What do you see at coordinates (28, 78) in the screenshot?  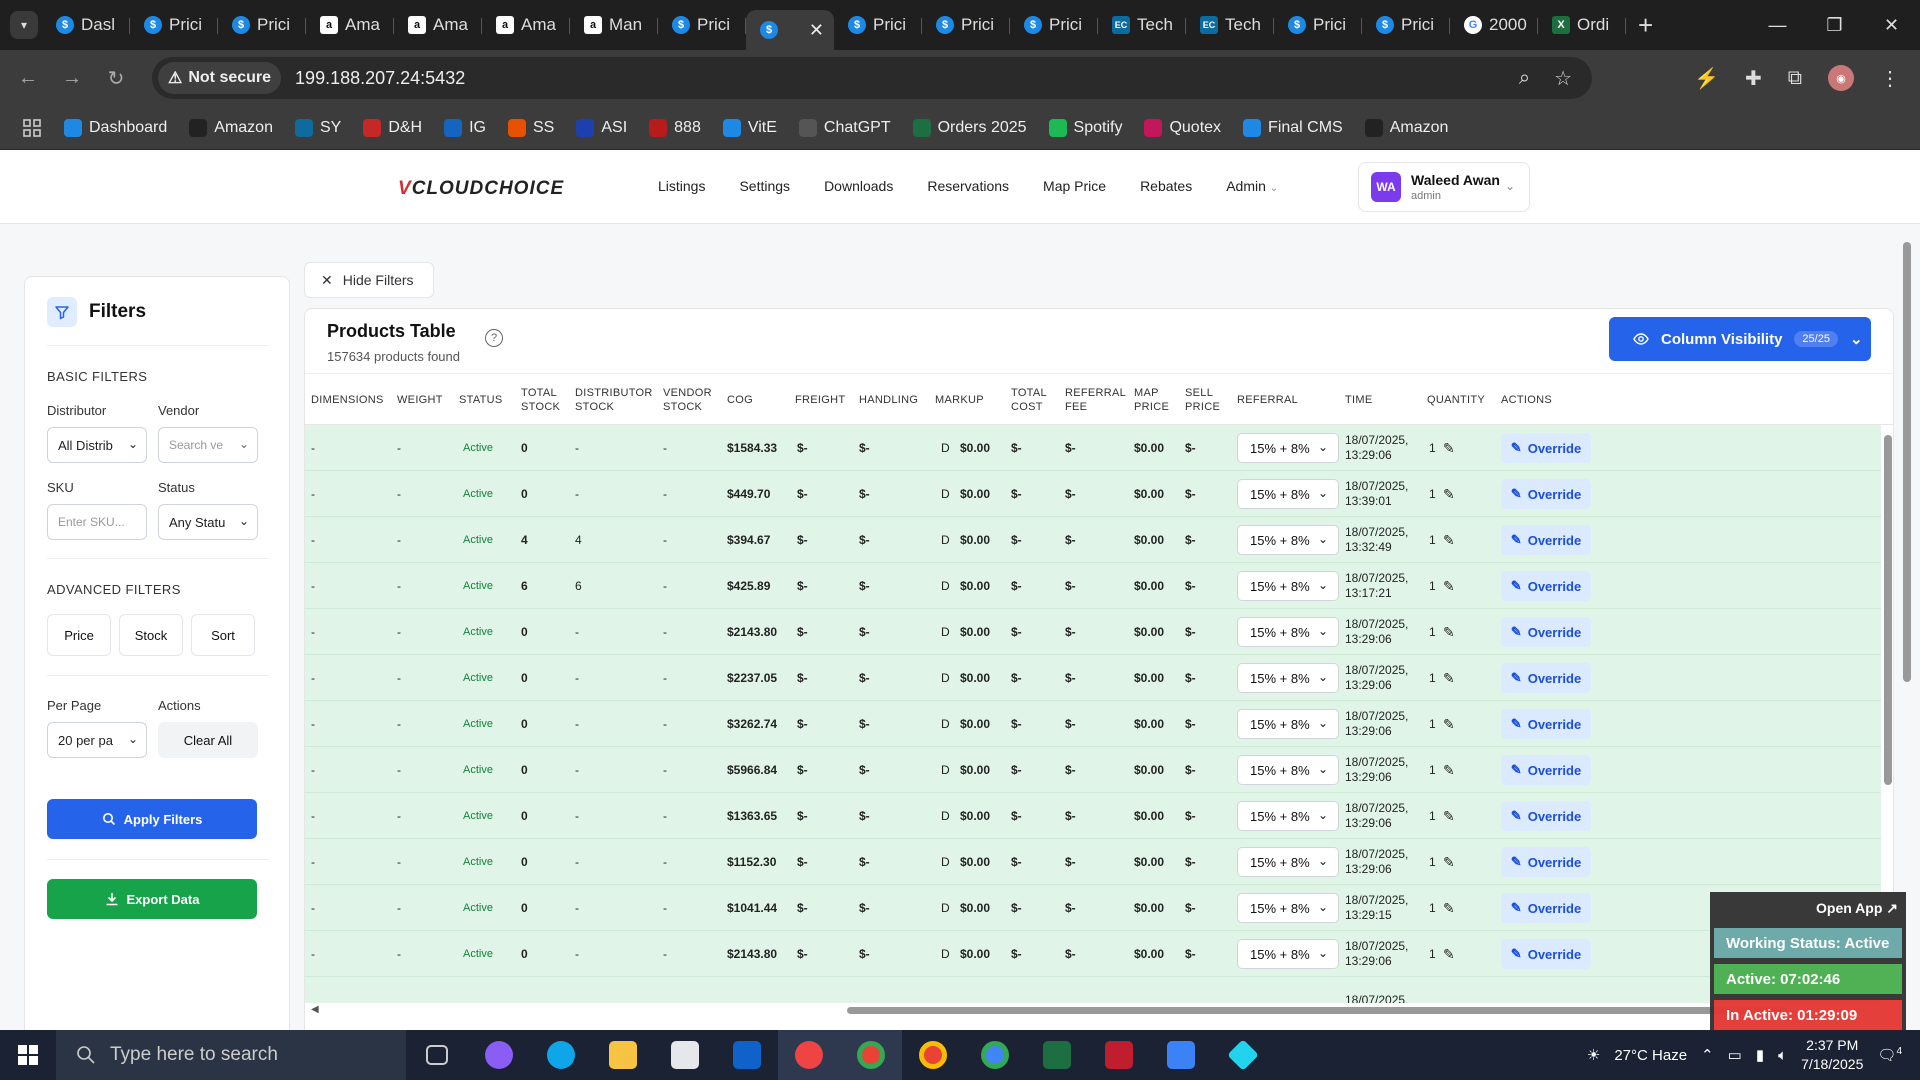 I see `back-button: ←` at bounding box center [28, 78].